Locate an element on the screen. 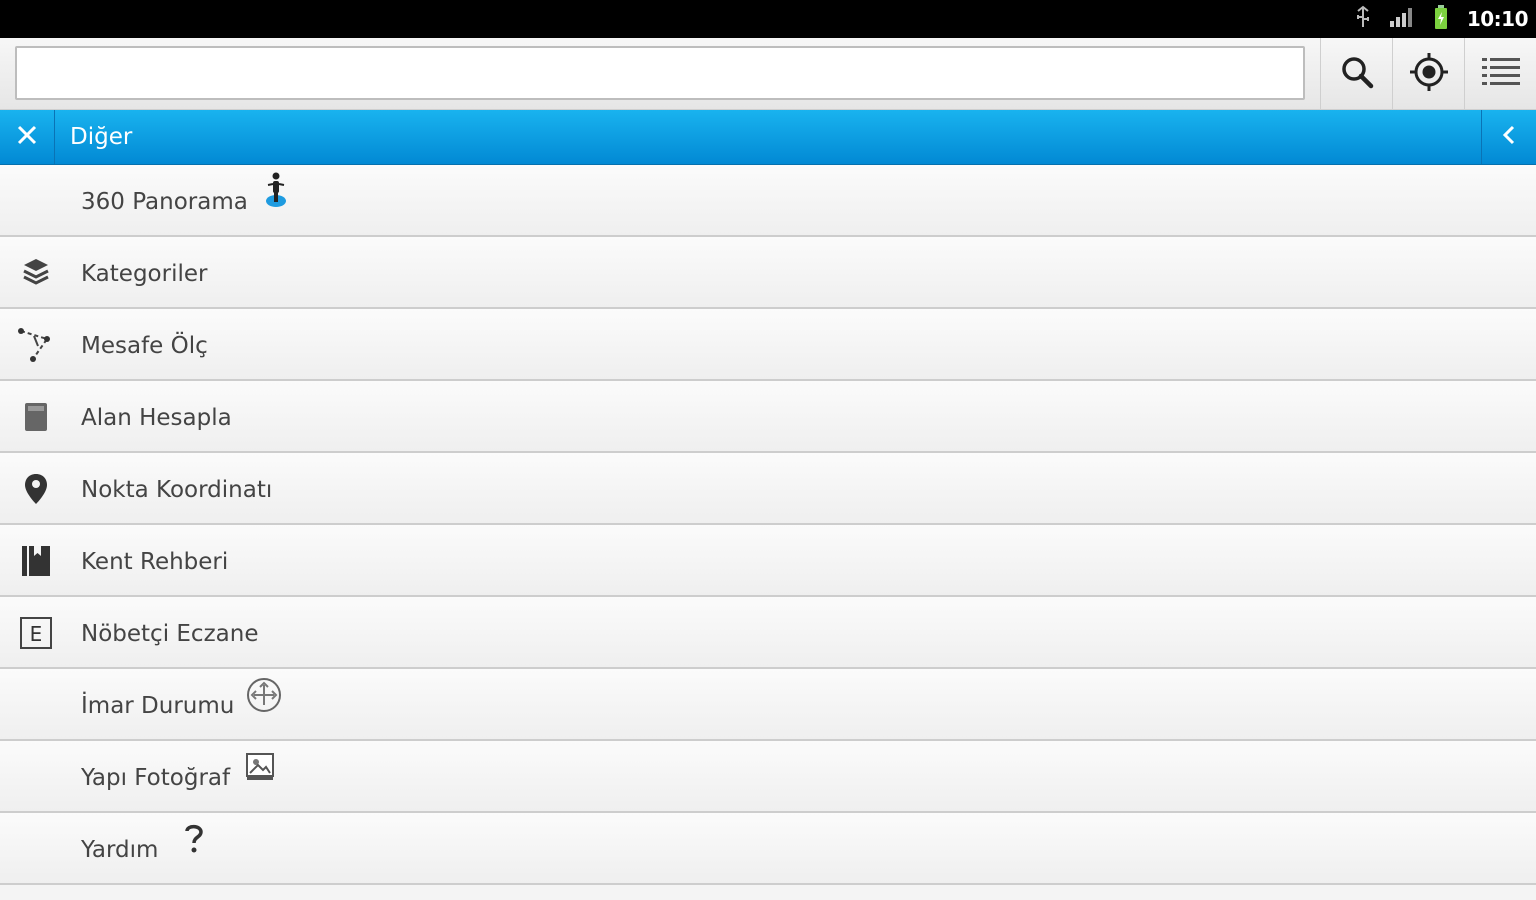 This screenshot has width=1536, height=900. close-icon is located at coordinates (27, 137).